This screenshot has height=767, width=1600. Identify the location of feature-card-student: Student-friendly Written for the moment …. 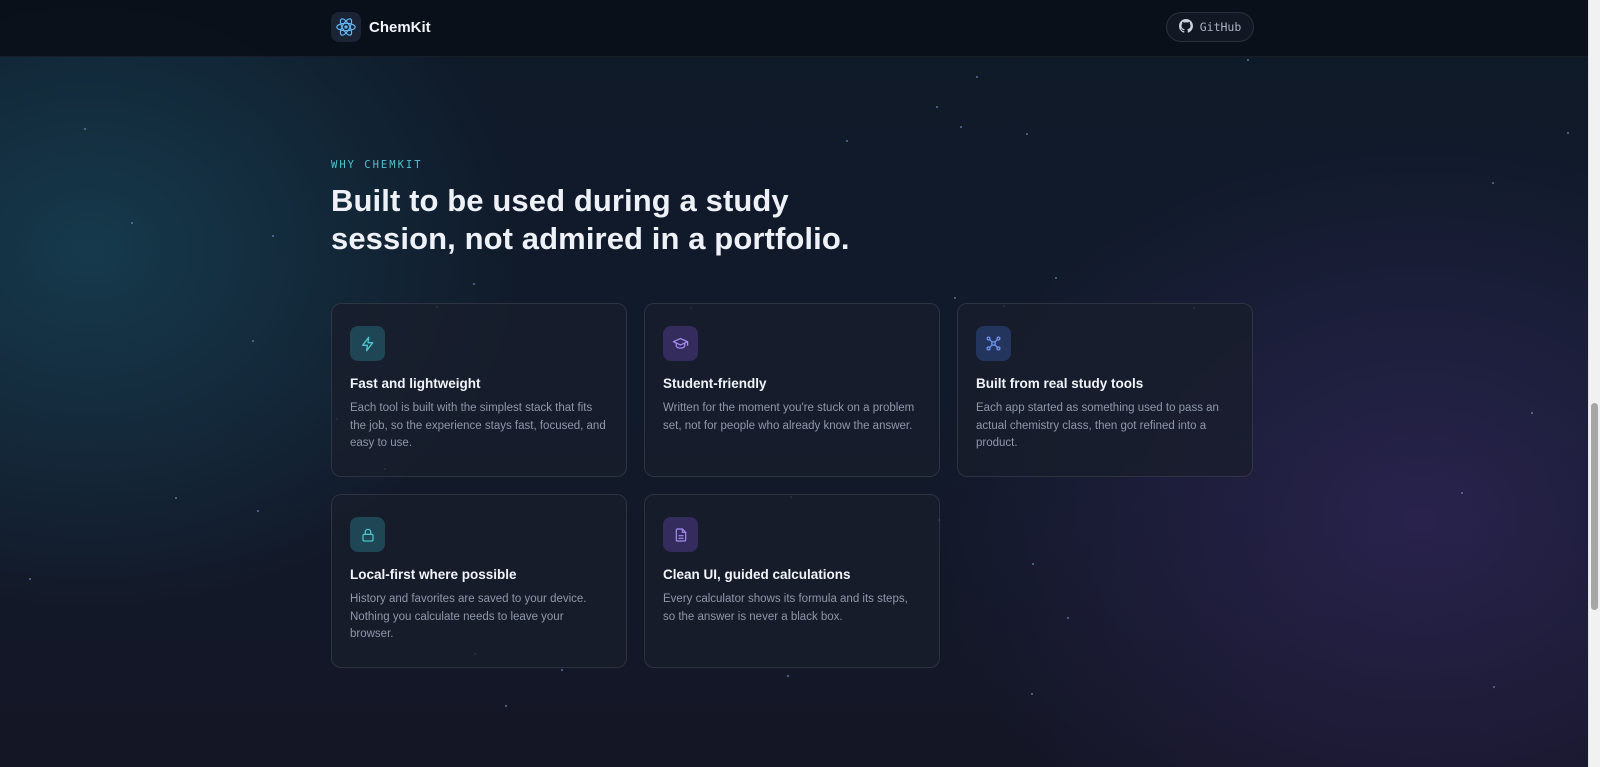
(792, 390).